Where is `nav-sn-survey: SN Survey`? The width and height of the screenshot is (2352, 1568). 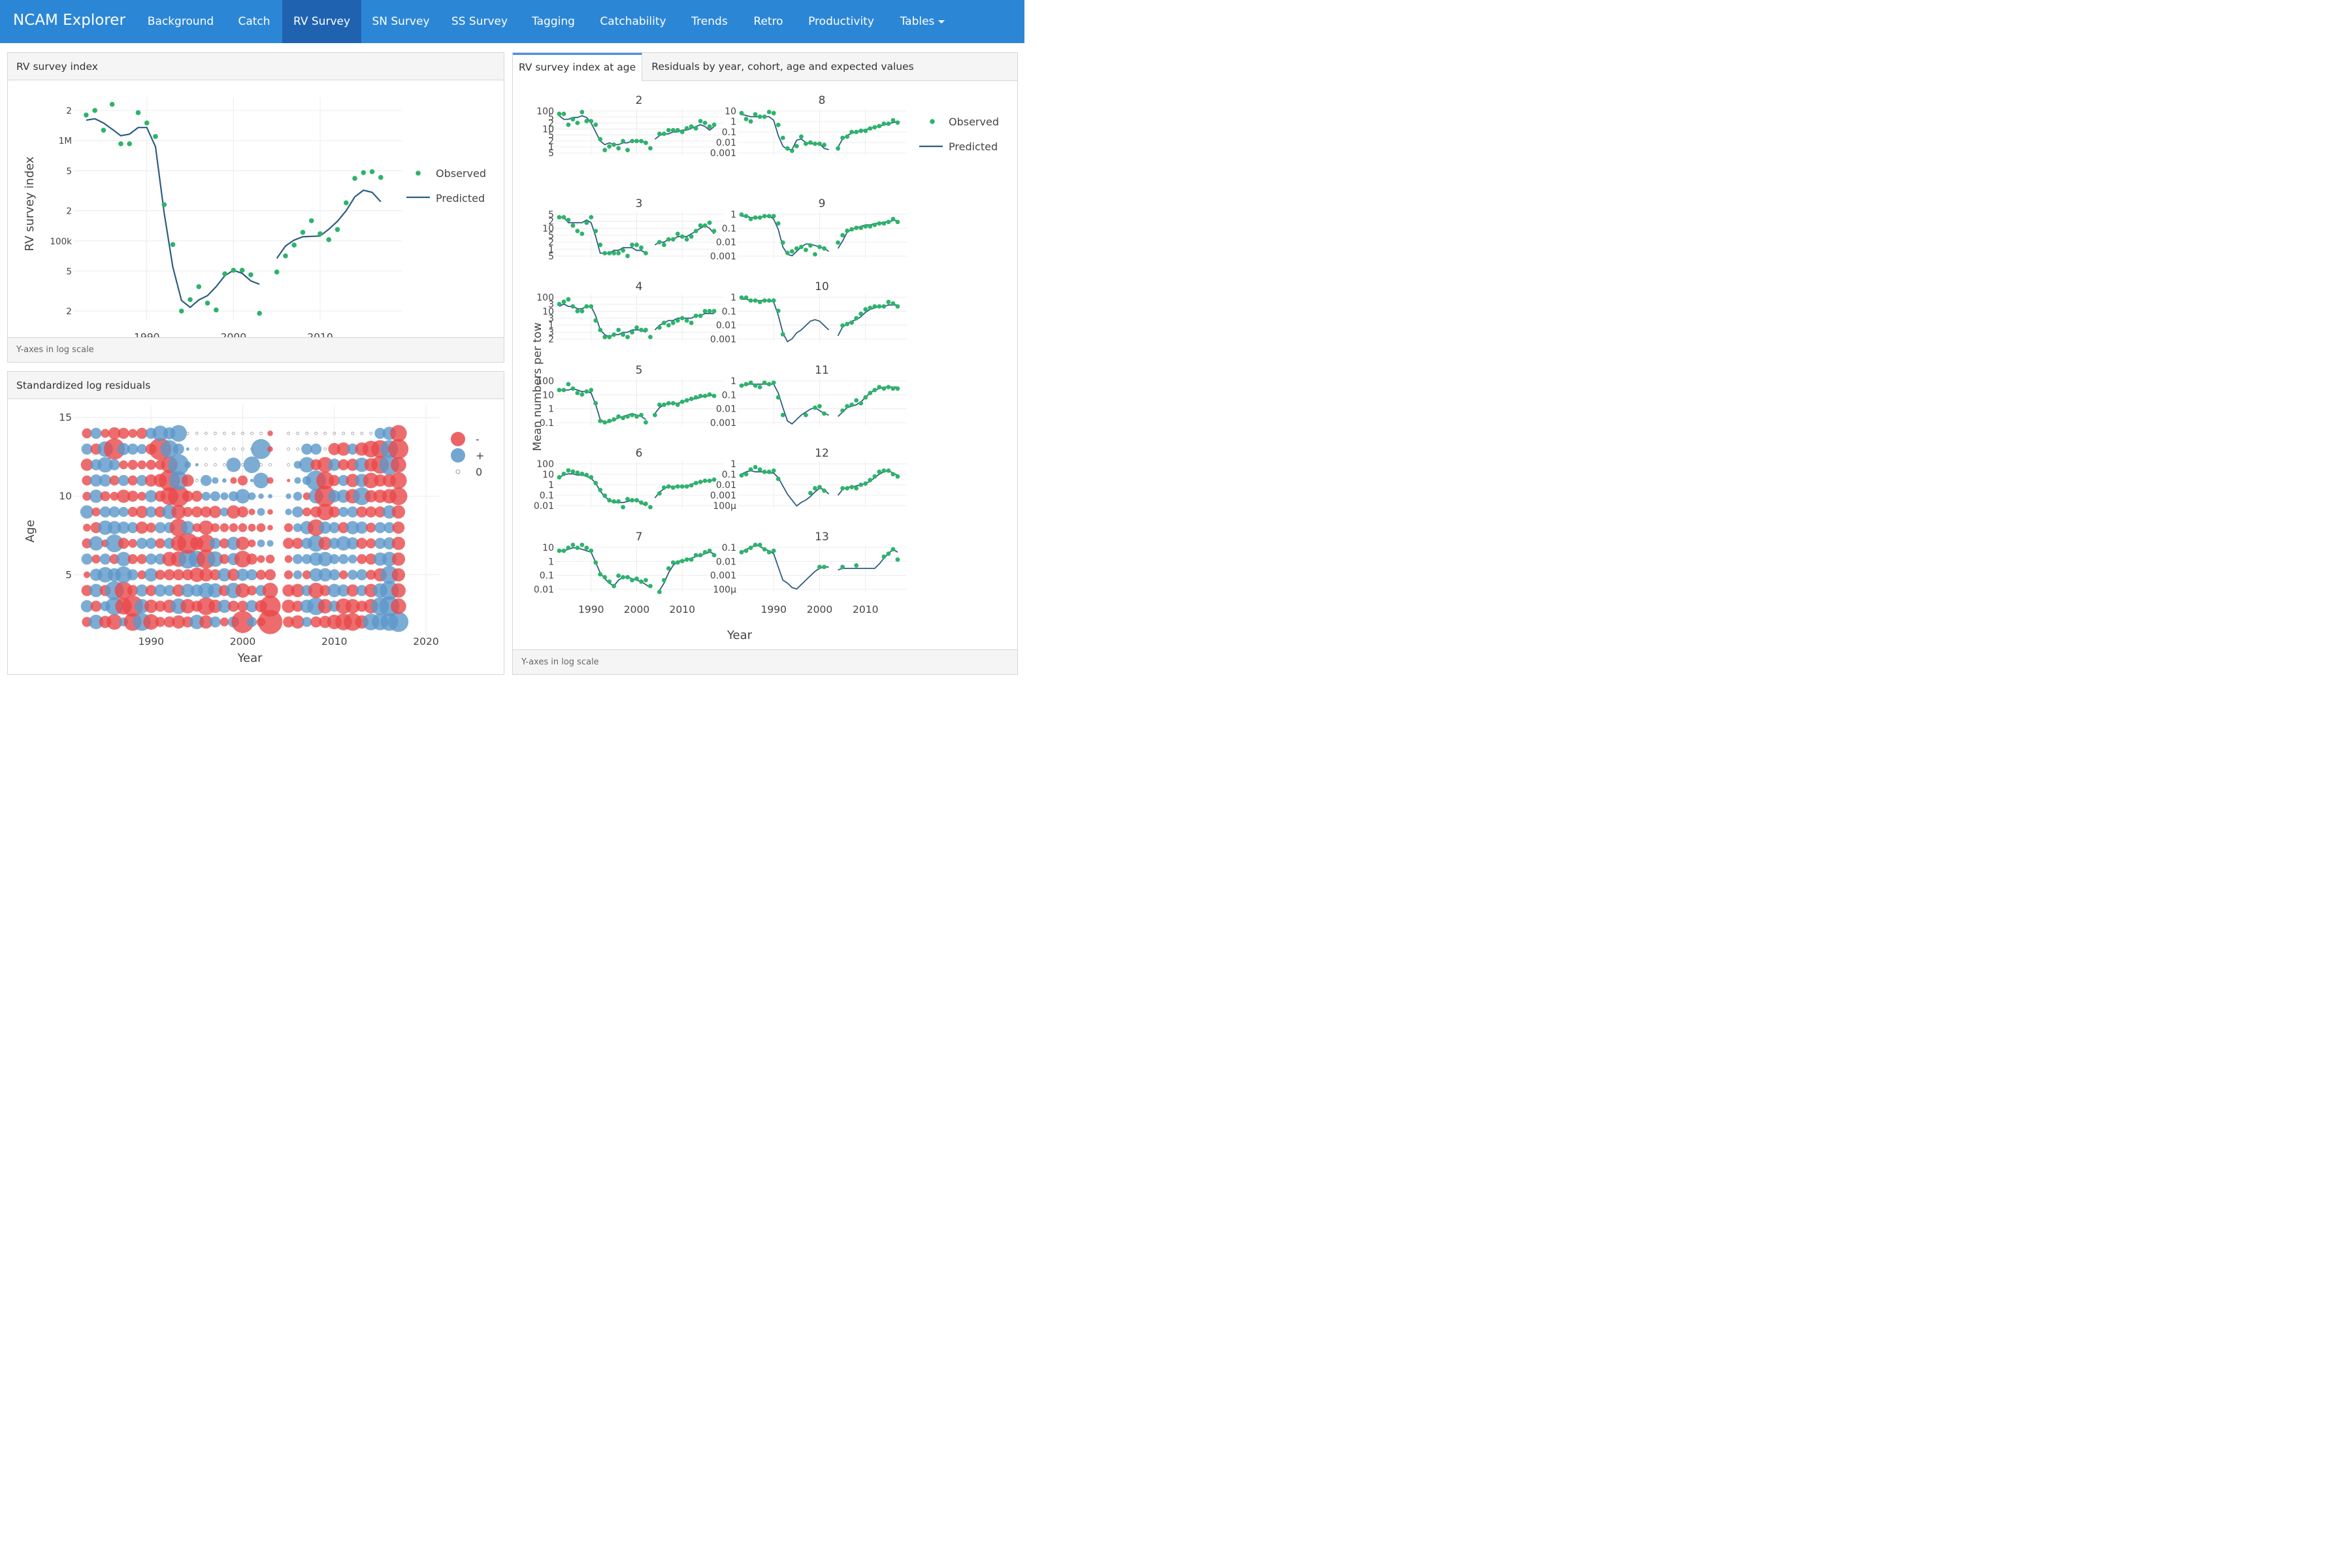
nav-sn-survey: SN Survey is located at coordinates (400, 21).